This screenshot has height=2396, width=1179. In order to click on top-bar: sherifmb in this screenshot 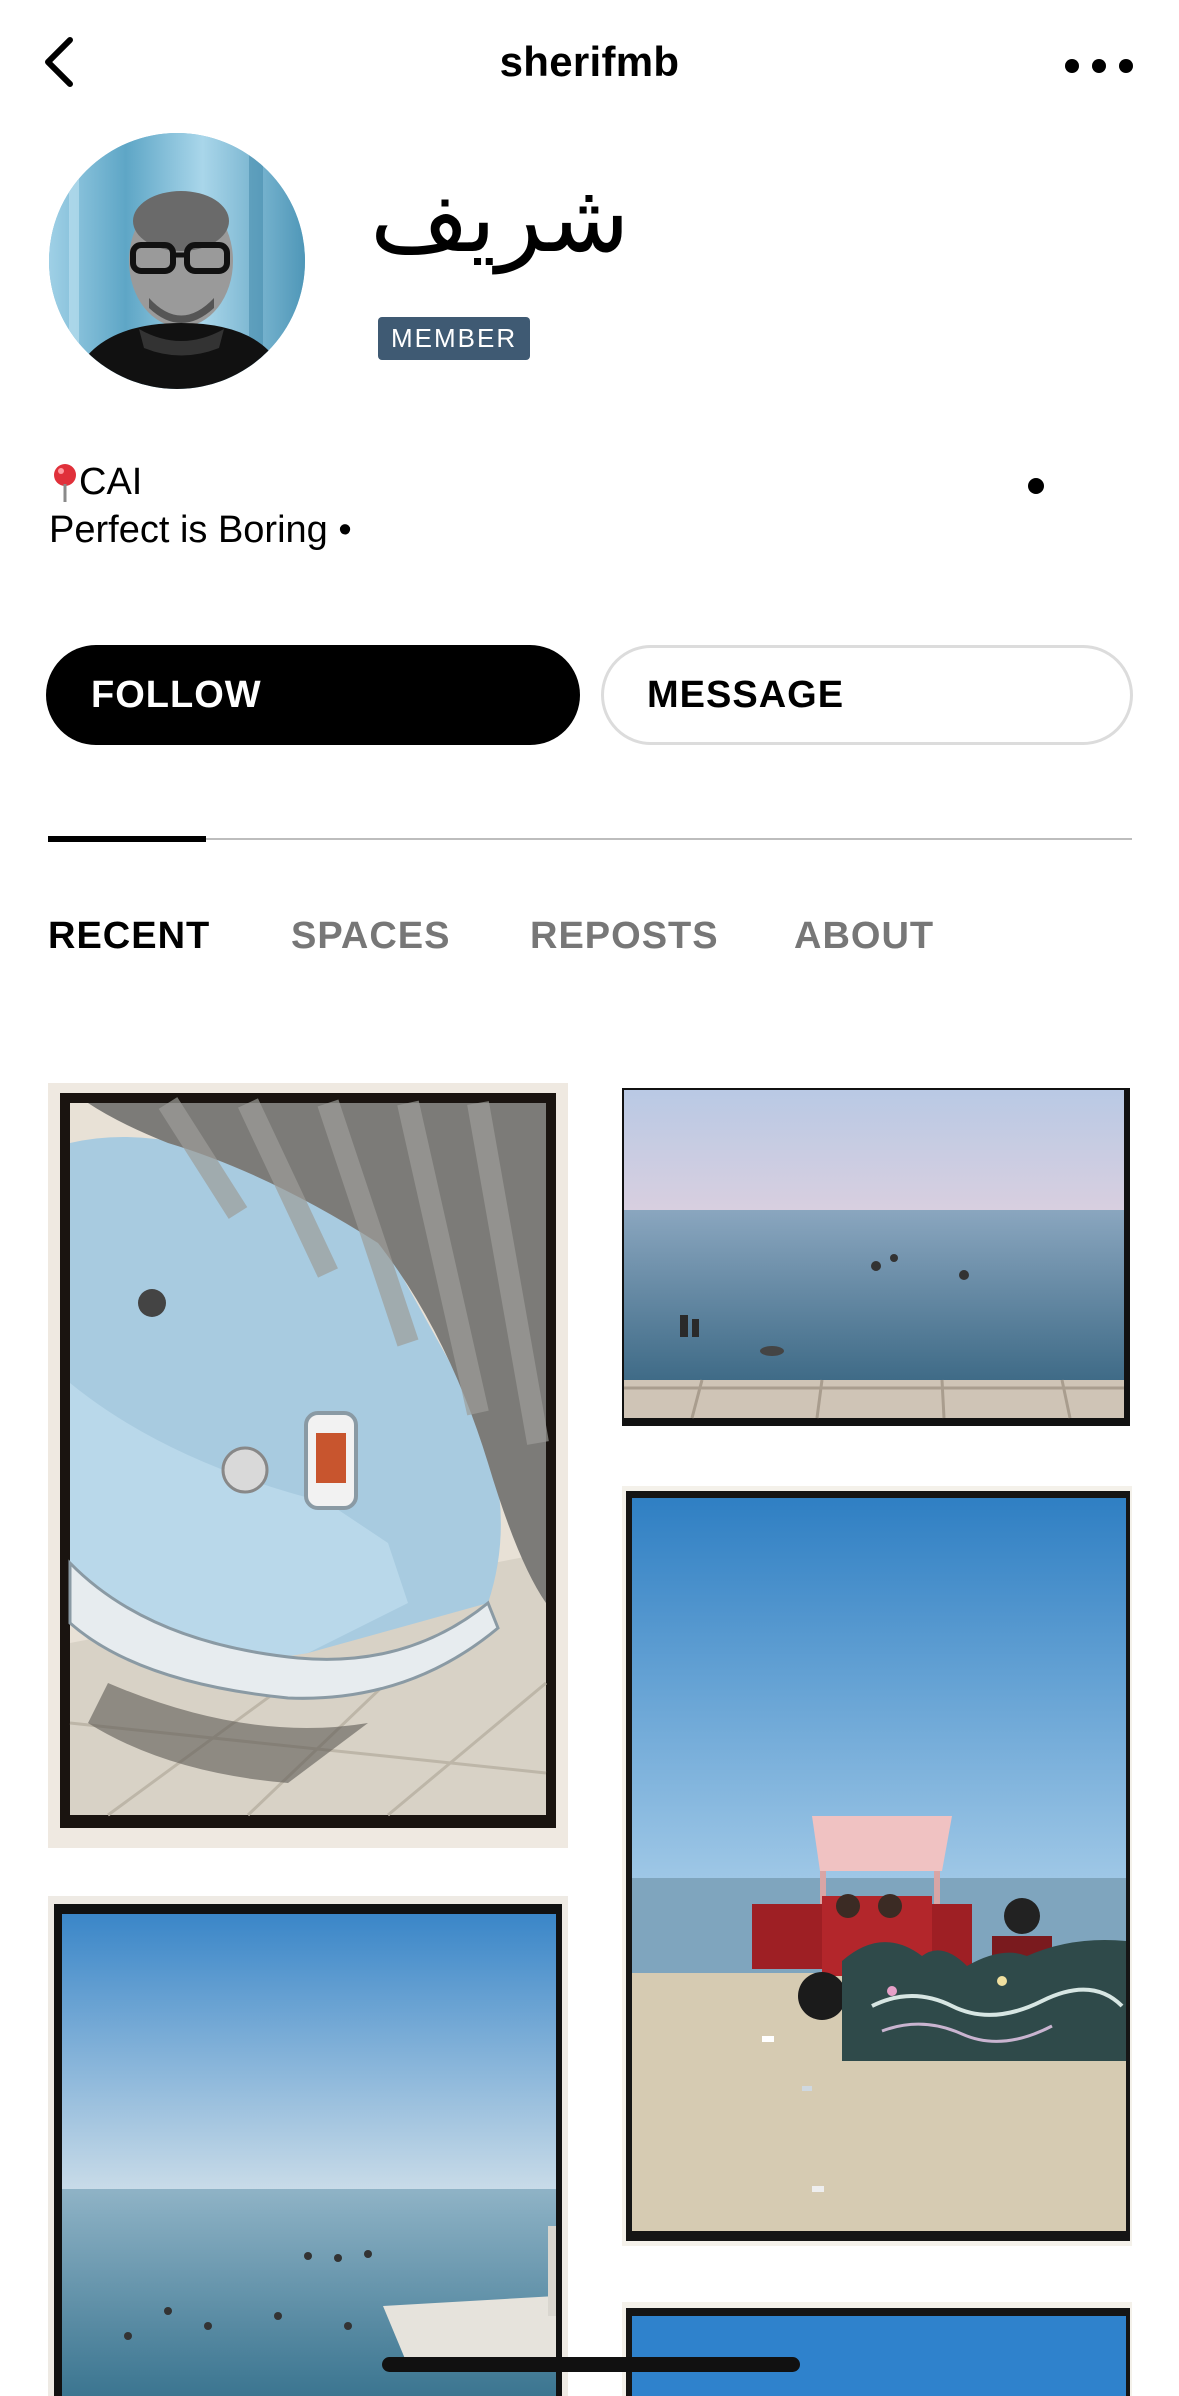, I will do `click(589, 67)`.